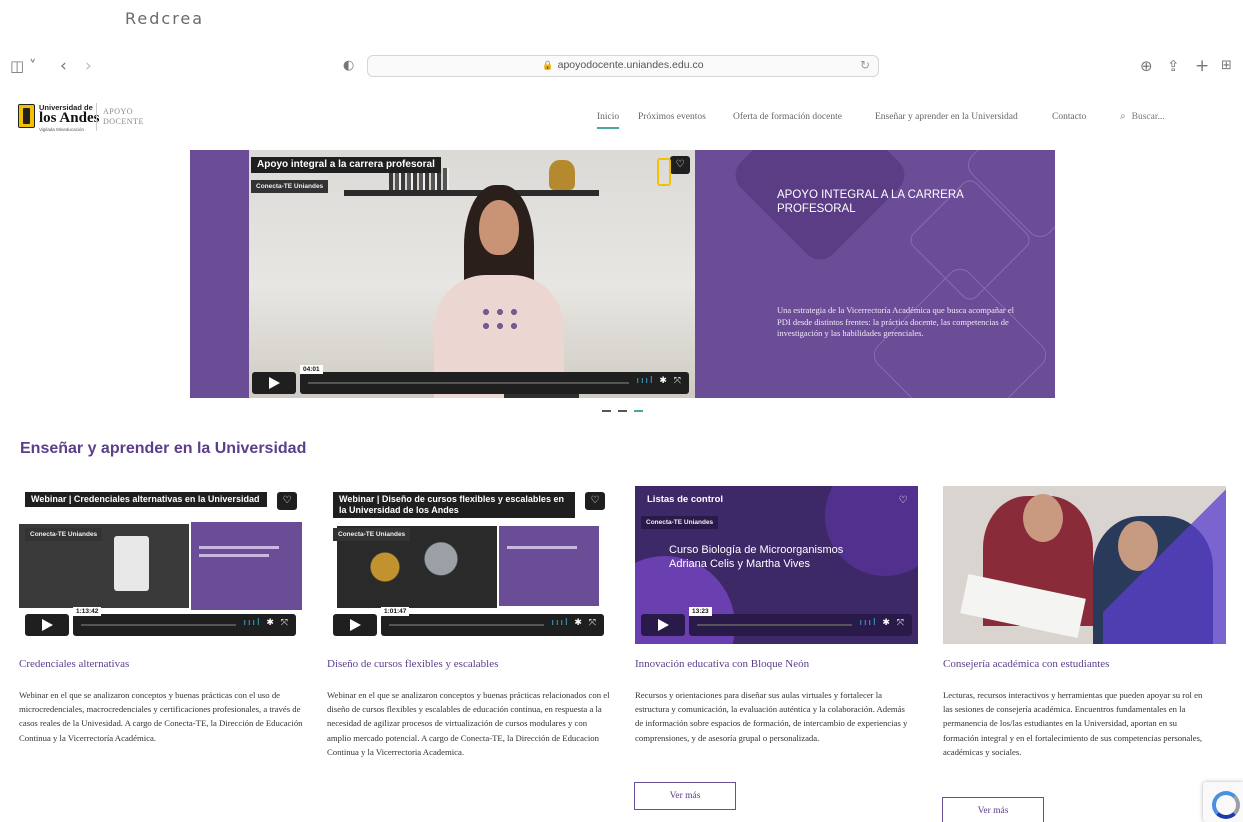 The height and width of the screenshot is (822, 1243). What do you see at coordinates (63, 66) in the screenshot?
I see `chevron-left-icon: ‹` at bounding box center [63, 66].